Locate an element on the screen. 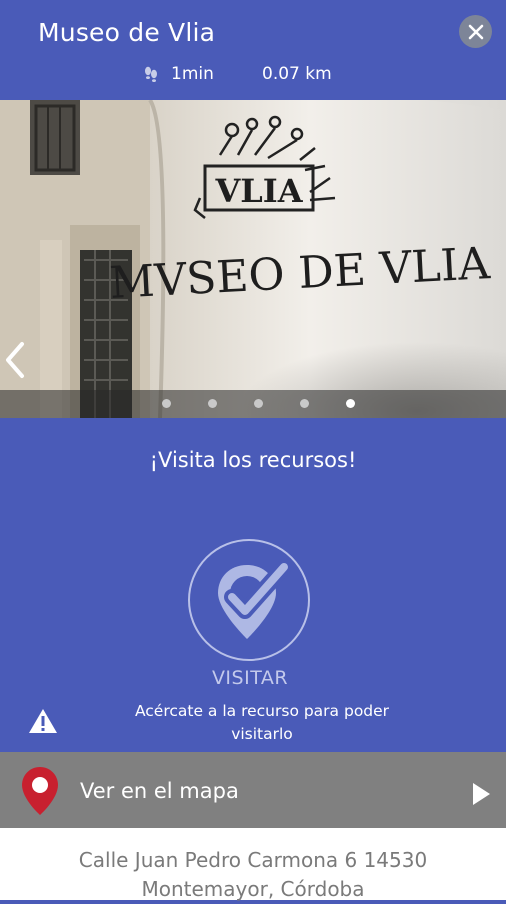 This screenshot has height=904, width=506. view-on-map-label: Ver en el mapa is located at coordinates (159, 791).